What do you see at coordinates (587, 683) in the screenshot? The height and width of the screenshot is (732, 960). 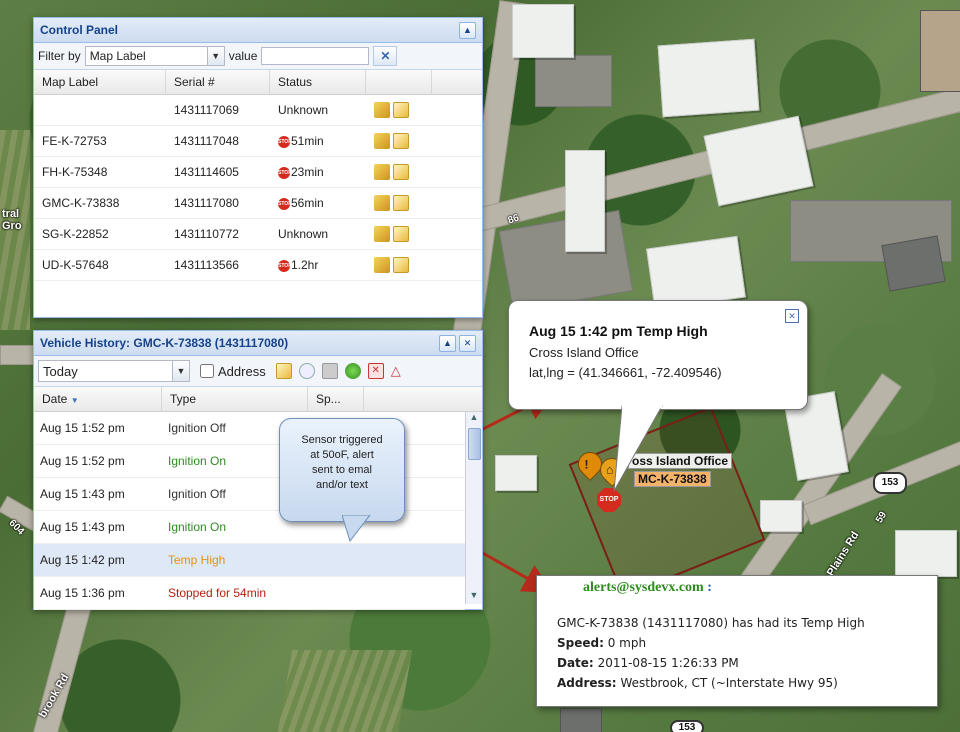 I see `address-label: Address:` at bounding box center [587, 683].